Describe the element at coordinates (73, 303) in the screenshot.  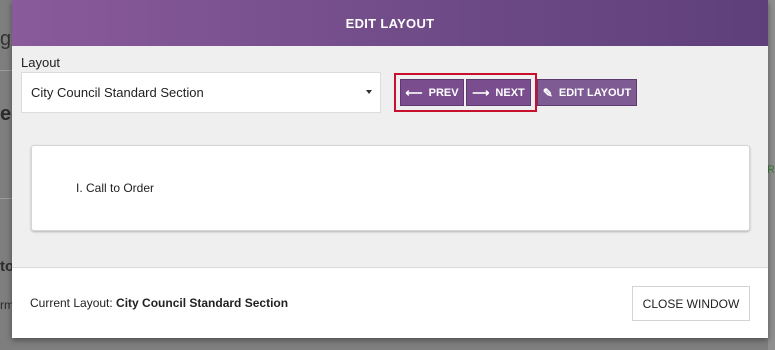
I see `current-layout-label: Current Layout:` at that location.